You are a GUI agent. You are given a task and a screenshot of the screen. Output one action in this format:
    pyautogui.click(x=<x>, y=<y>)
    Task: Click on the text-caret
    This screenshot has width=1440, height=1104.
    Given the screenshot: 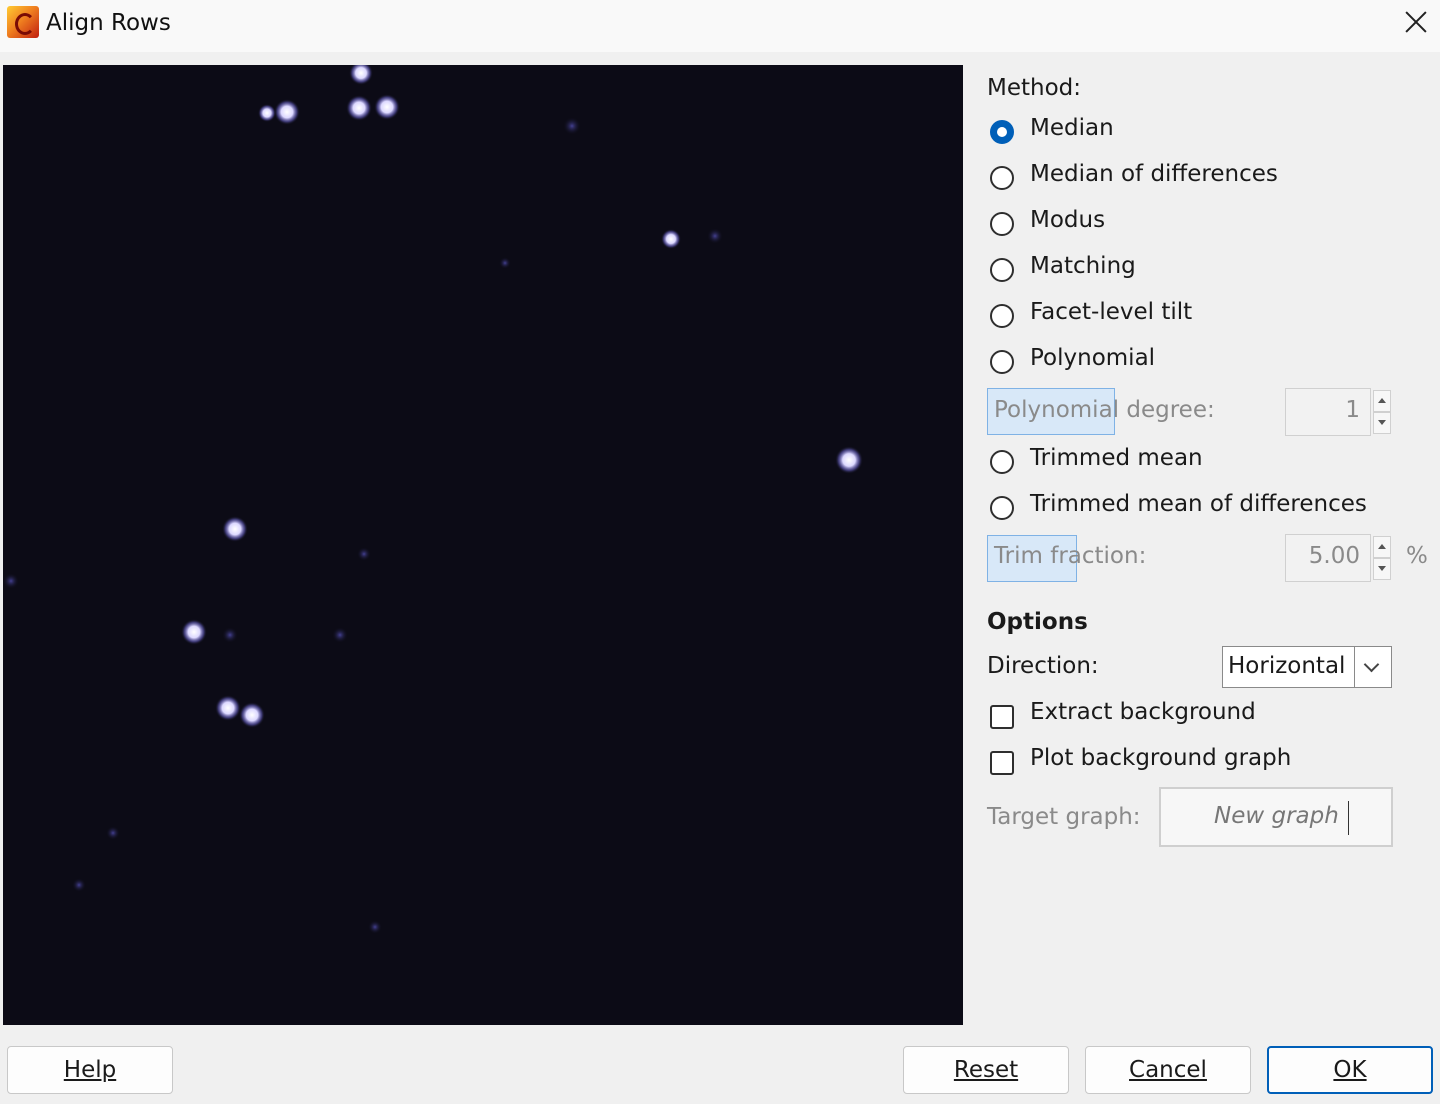 What is the action you would take?
    pyautogui.click(x=1348, y=818)
    